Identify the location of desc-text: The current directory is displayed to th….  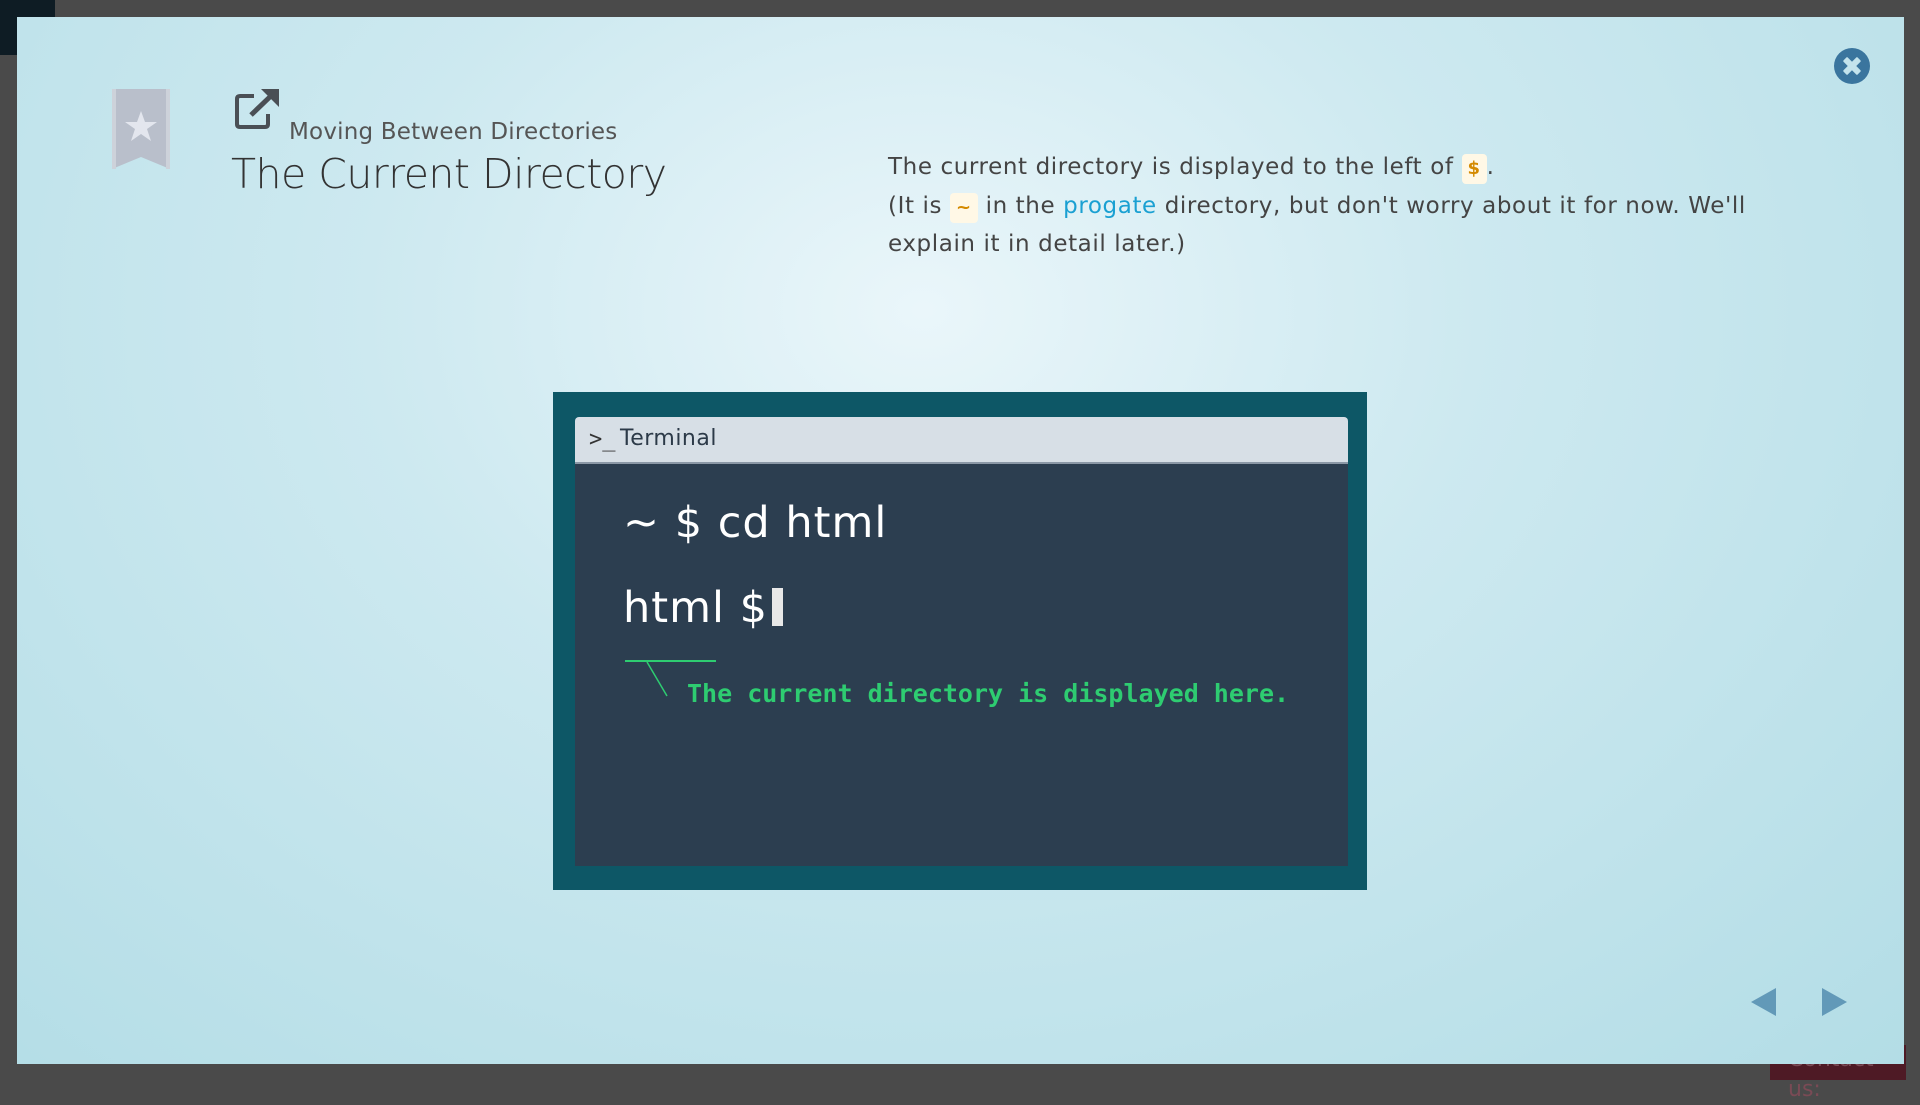
(1175, 167).